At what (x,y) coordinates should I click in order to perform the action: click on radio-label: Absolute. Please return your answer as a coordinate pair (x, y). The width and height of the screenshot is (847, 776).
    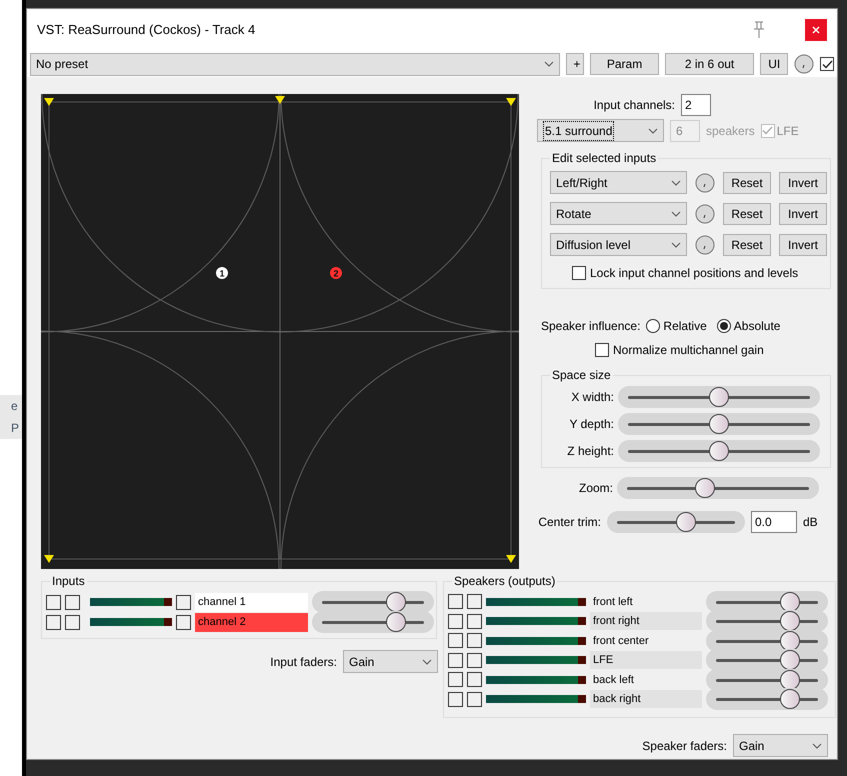
    Looking at the image, I should click on (757, 326).